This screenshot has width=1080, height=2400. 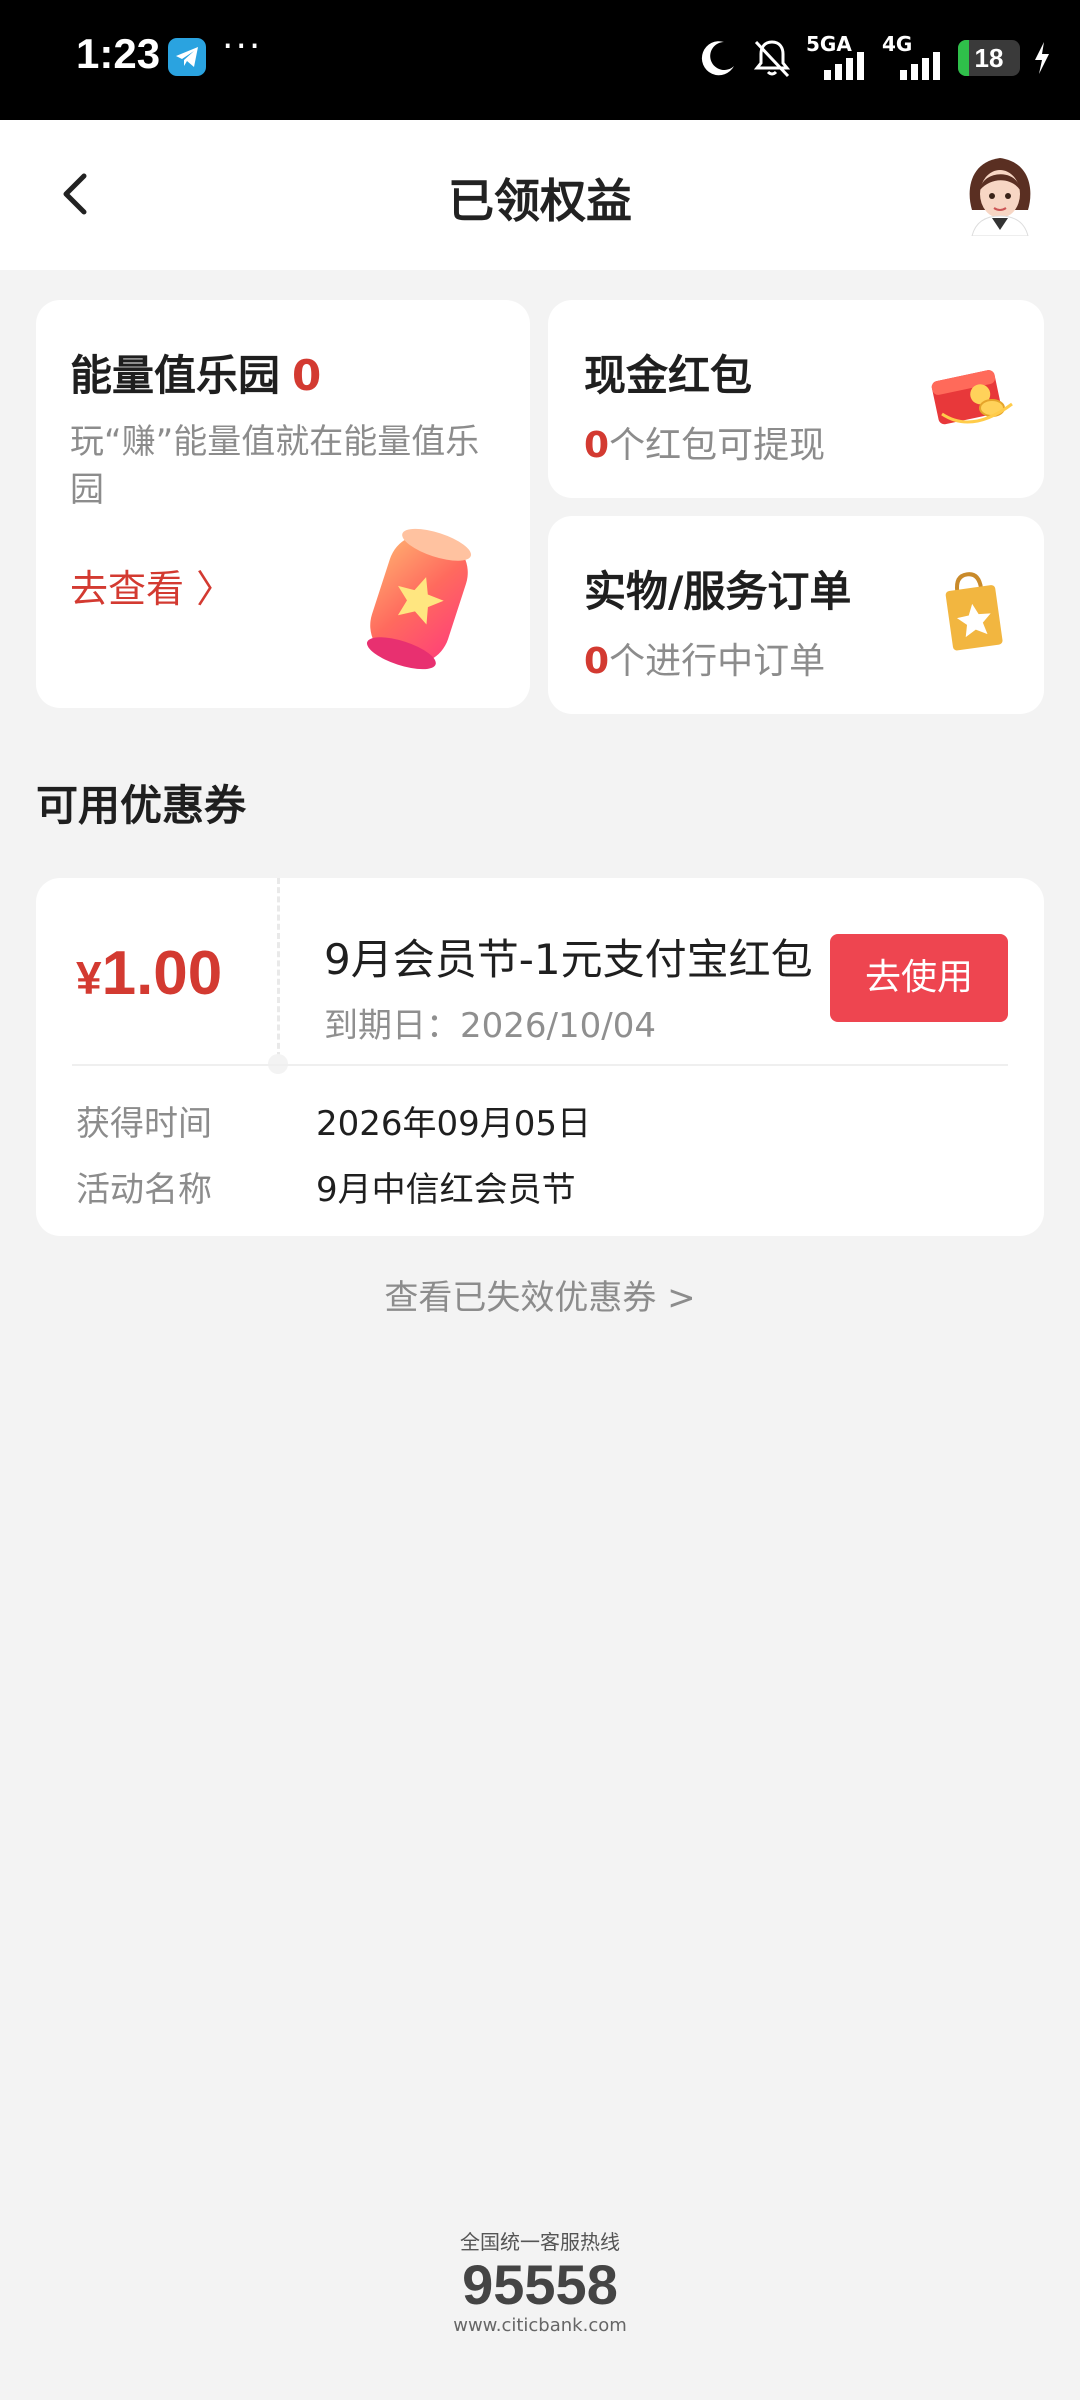 I want to click on battery-icon: 18, so click(x=989, y=58).